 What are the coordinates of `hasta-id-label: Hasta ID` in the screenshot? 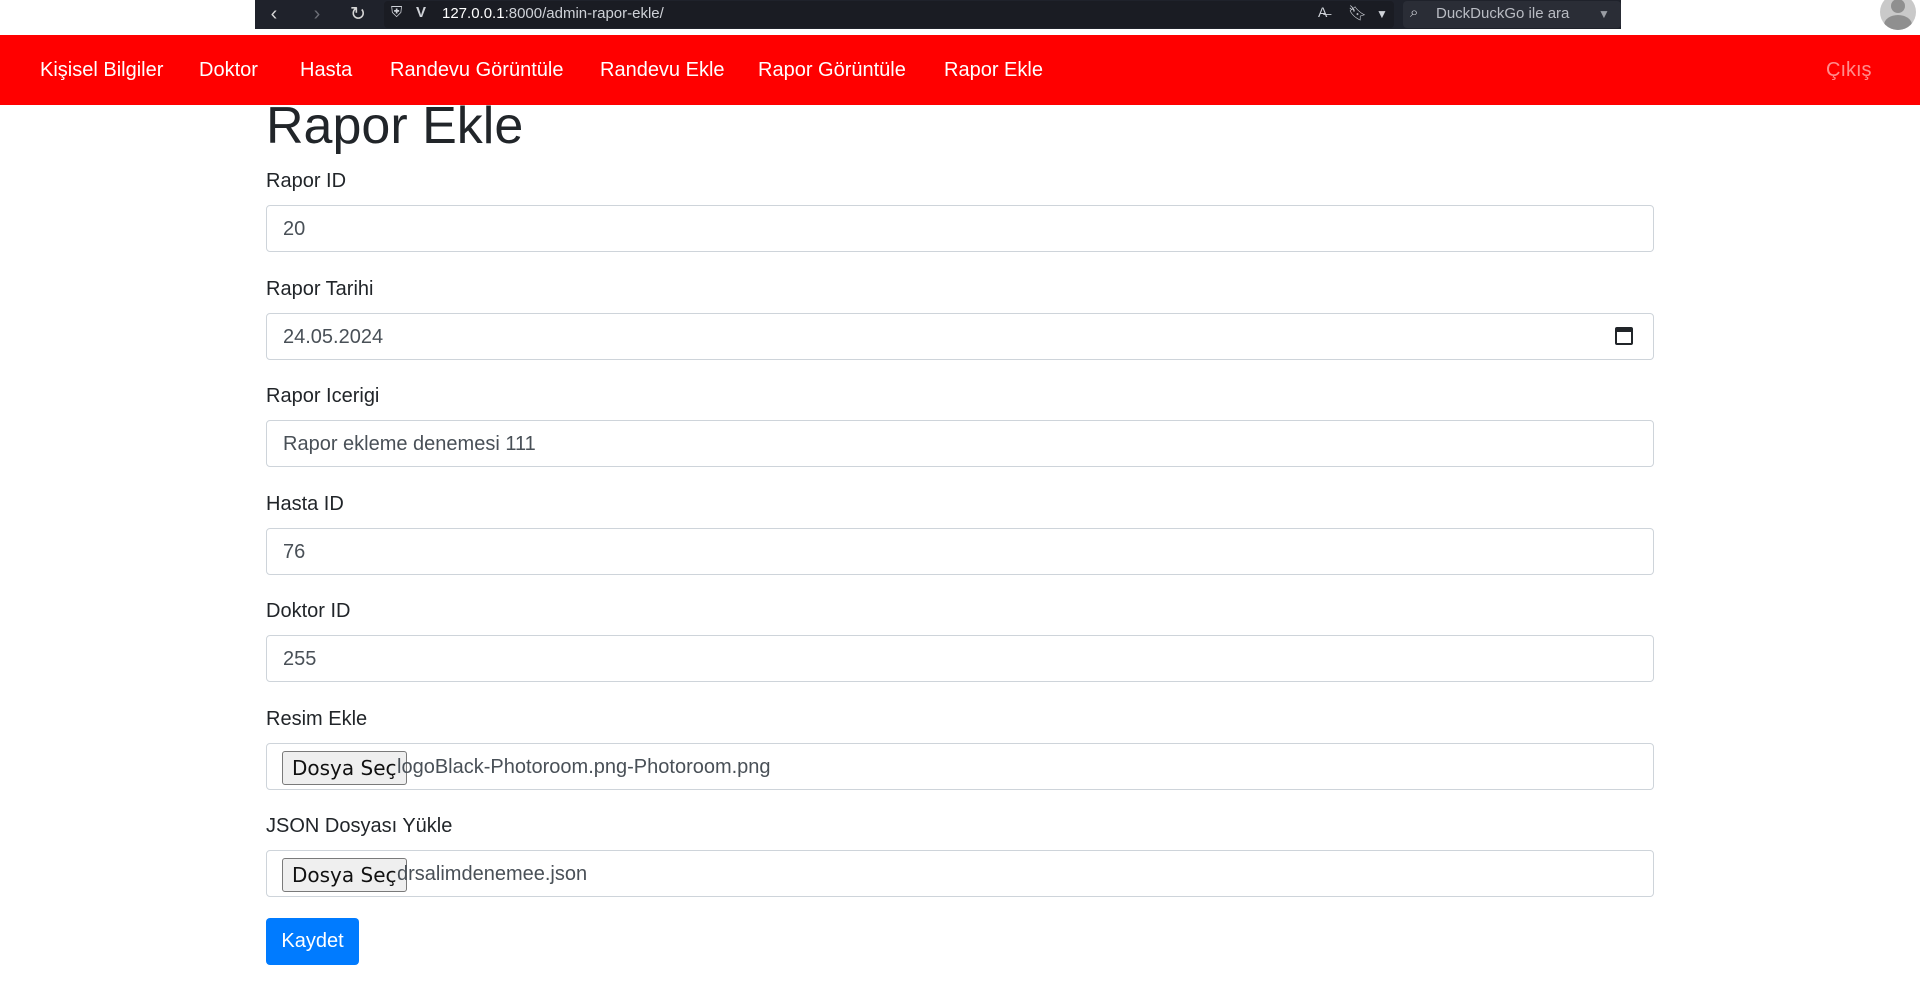 It's located at (305, 504).